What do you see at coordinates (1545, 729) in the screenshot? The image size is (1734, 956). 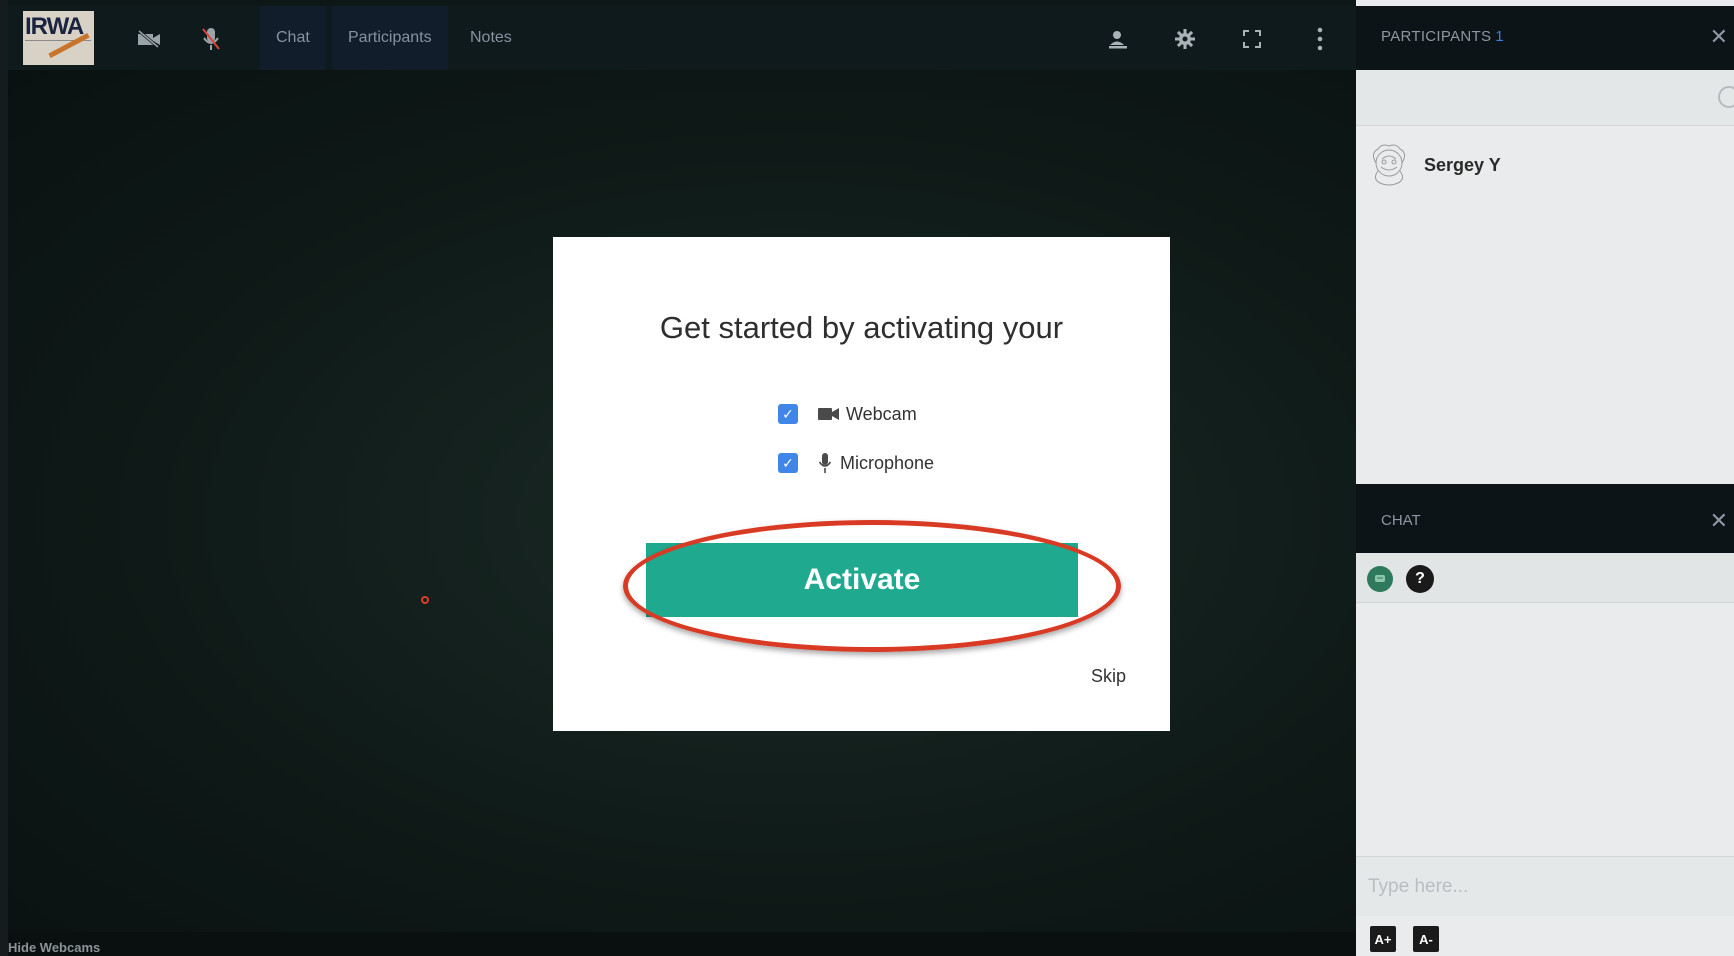 I see `chat-messages` at bounding box center [1545, 729].